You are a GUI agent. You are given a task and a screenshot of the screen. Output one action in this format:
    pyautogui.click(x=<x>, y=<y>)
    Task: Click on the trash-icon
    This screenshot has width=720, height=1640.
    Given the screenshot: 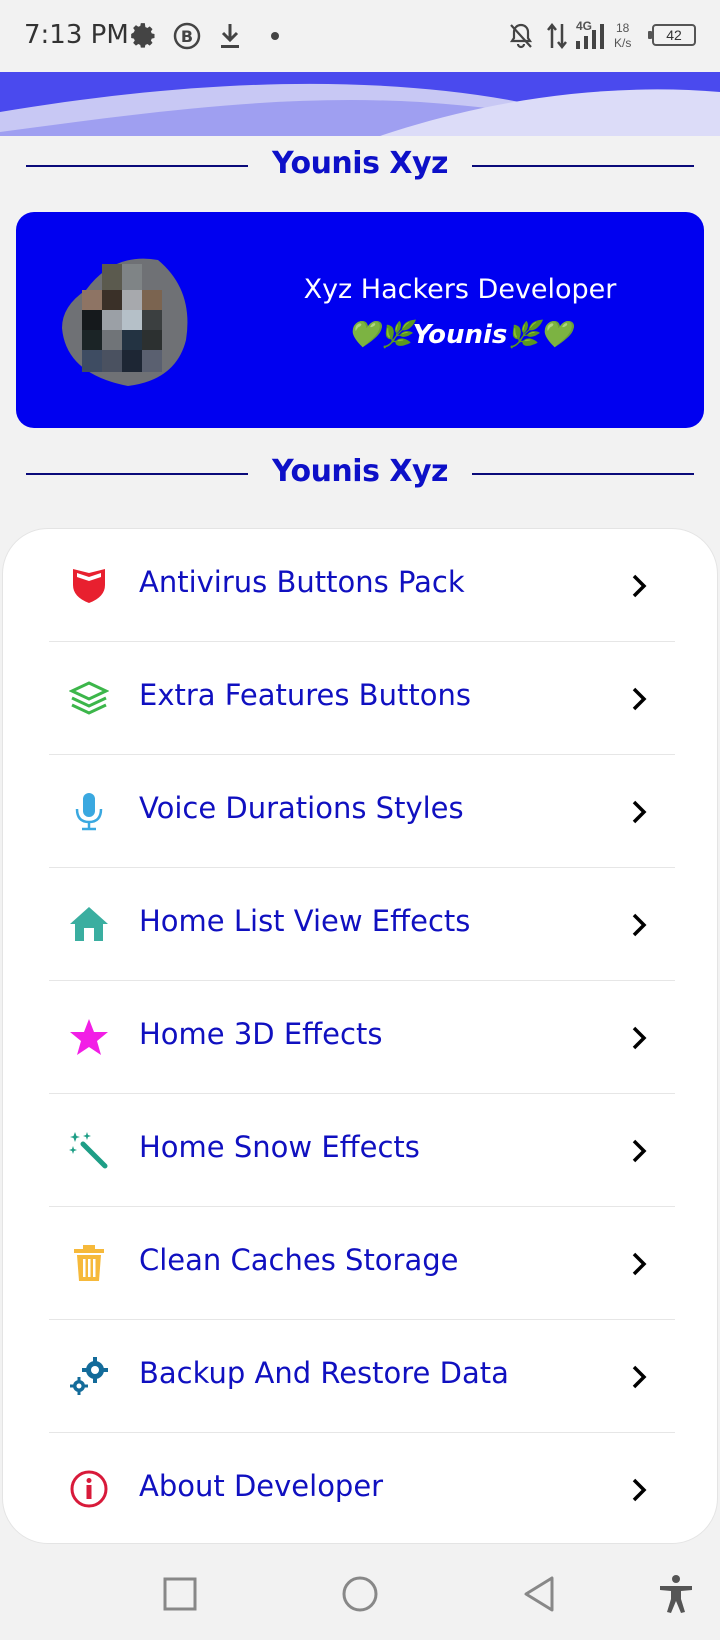 What is the action you would take?
    pyautogui.click(x=89, y=1263)
    